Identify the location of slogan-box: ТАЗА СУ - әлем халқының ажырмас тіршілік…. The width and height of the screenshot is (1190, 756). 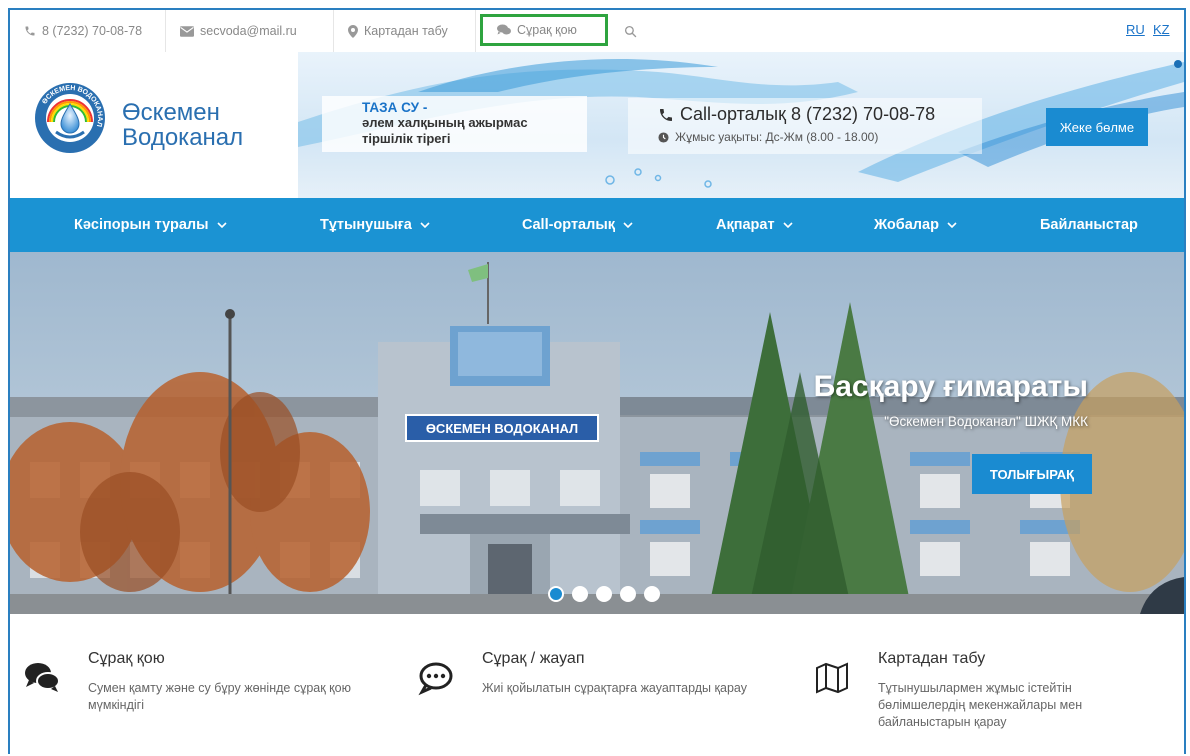
(454, 124).